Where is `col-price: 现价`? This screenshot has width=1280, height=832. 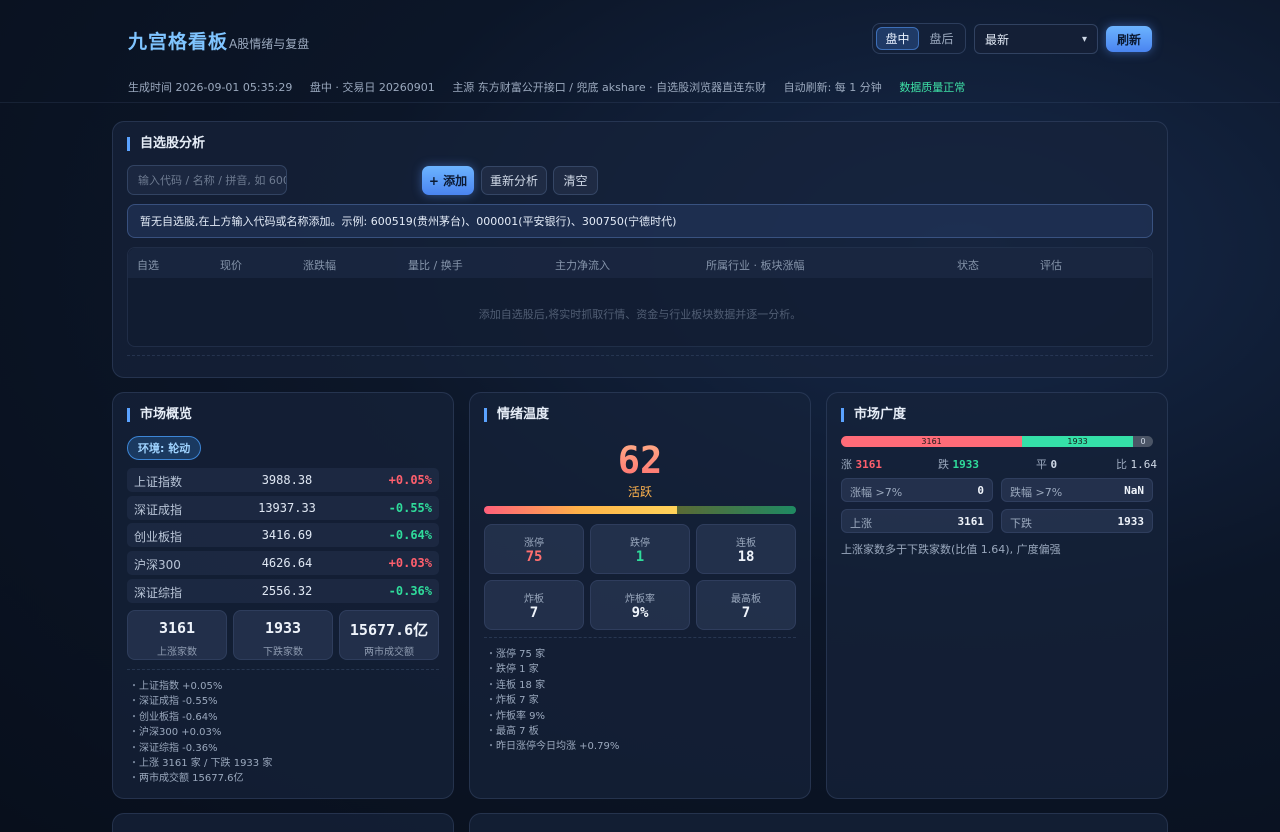 col-price: 现价 is located at coordinates (231, 265).